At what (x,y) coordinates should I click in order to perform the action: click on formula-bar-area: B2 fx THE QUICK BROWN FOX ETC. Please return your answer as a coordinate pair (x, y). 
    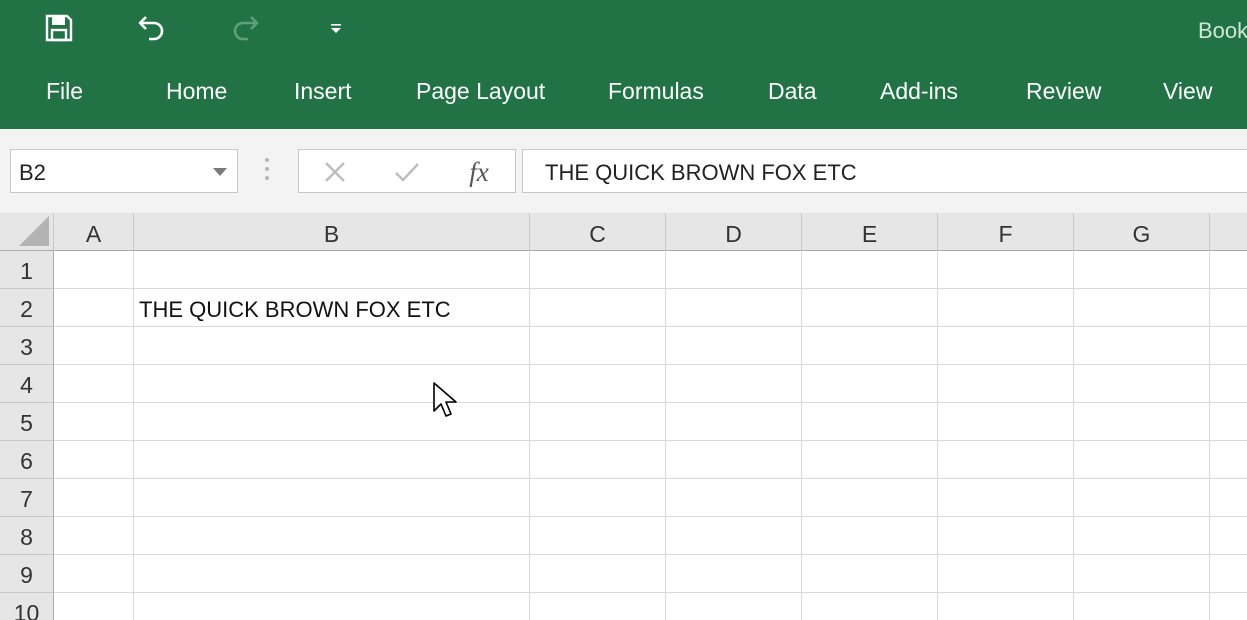
    Looking at the image, I should click on (623, 171).